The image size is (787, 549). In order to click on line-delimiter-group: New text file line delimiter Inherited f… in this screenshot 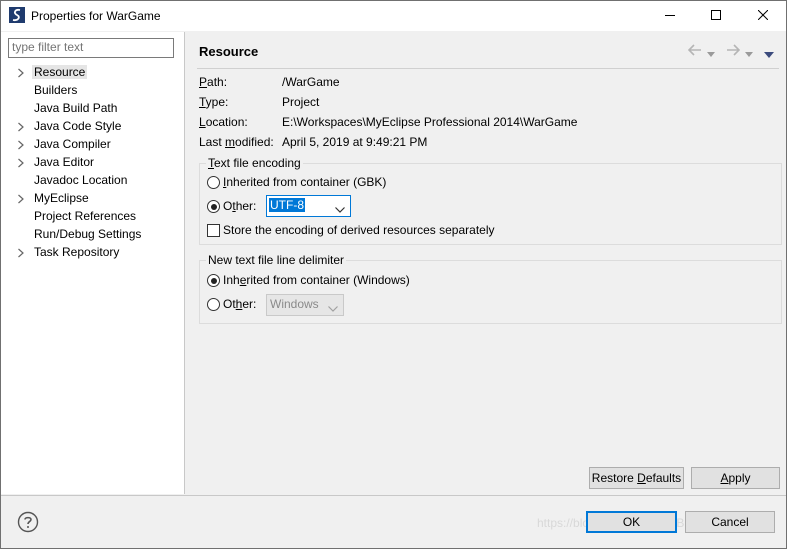, I will do `click(490, 288)`.